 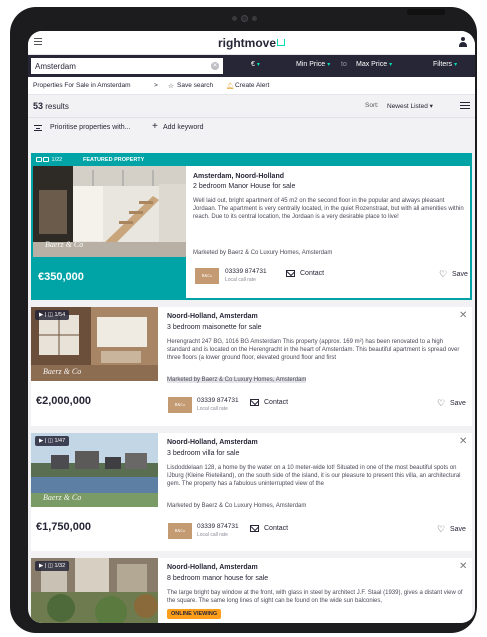 What do you see at coordinates (49, 160) in the screenshot?
I see `photo-count-badge: 1/22` at bounding box center [49, 160].